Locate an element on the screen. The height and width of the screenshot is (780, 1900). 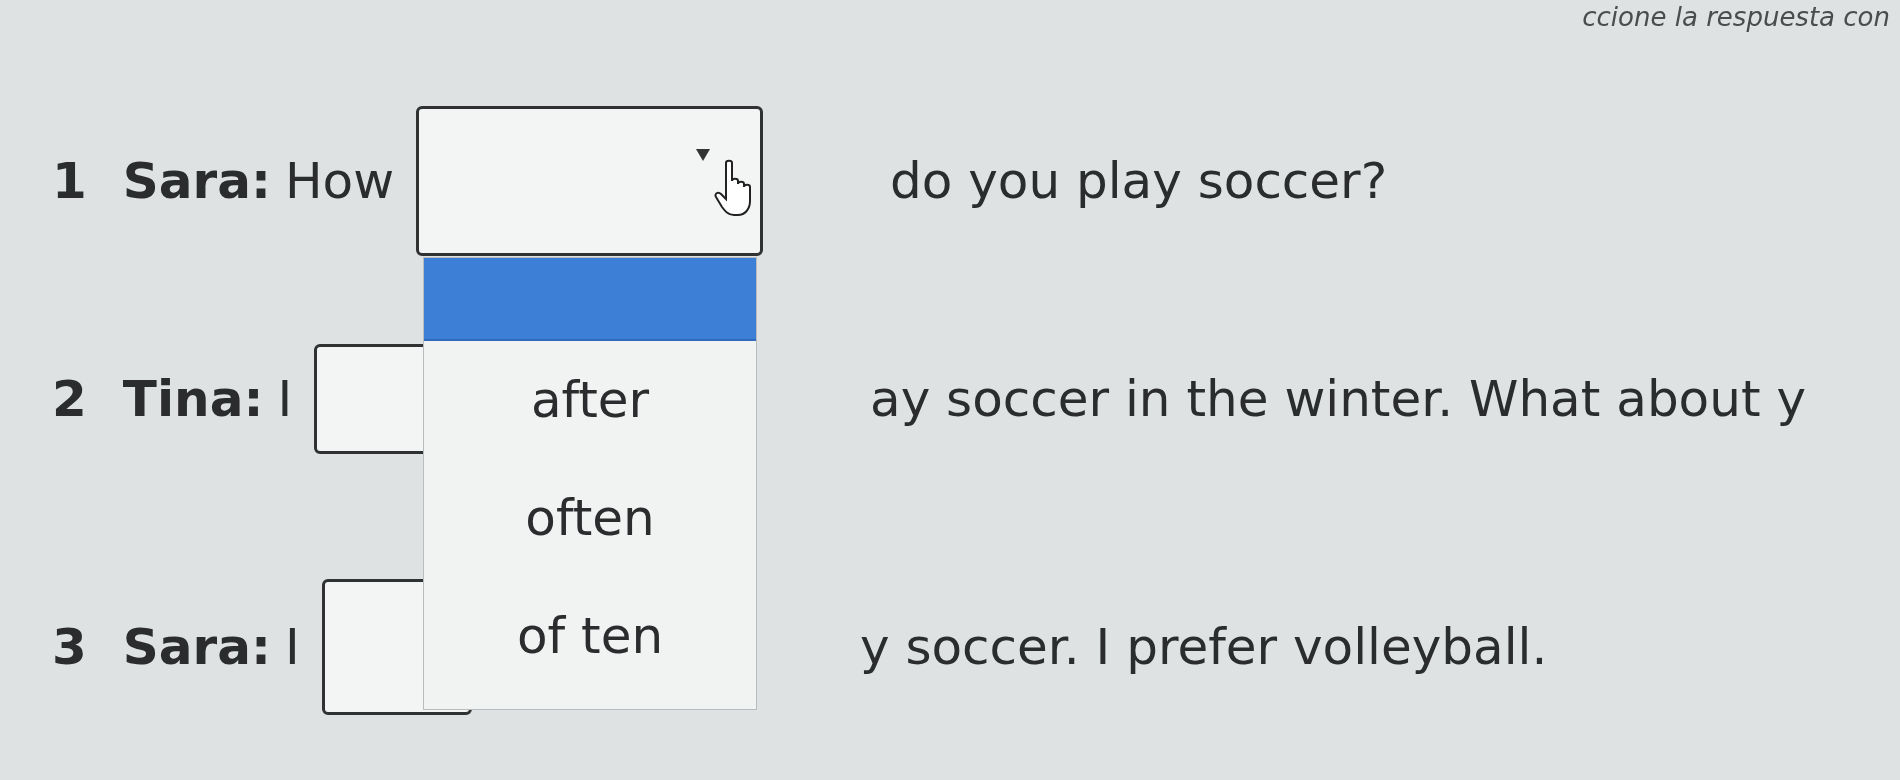
dropdown-option: often is located at coordinates (590, 518).